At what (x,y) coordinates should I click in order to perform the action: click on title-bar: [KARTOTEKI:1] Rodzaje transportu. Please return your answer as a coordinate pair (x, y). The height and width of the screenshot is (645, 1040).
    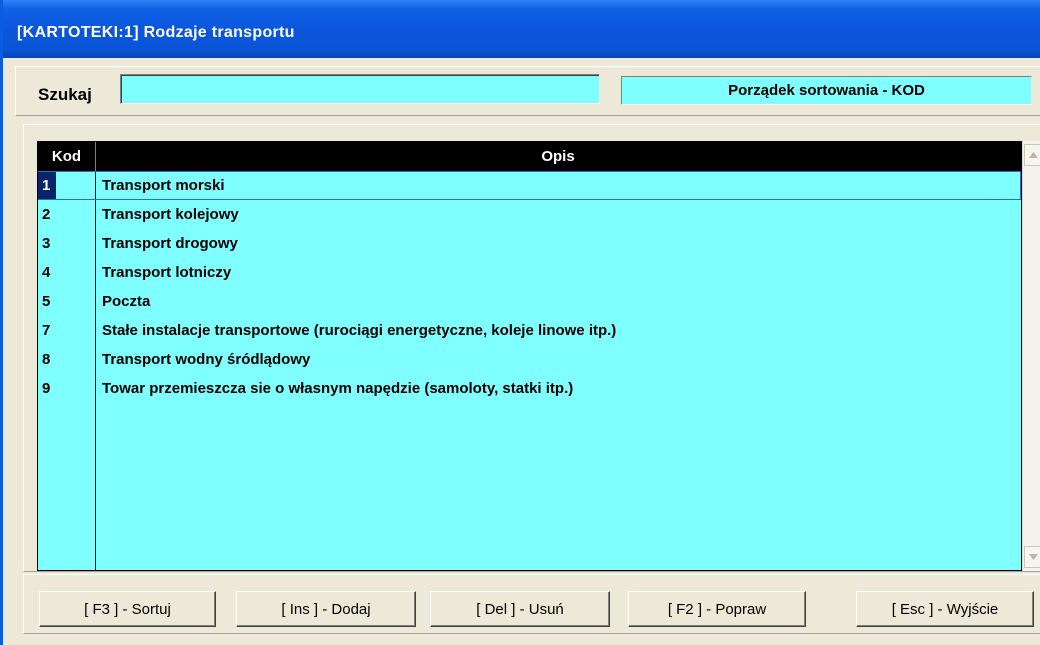
    Looking at the image, I should click on (521, 29).